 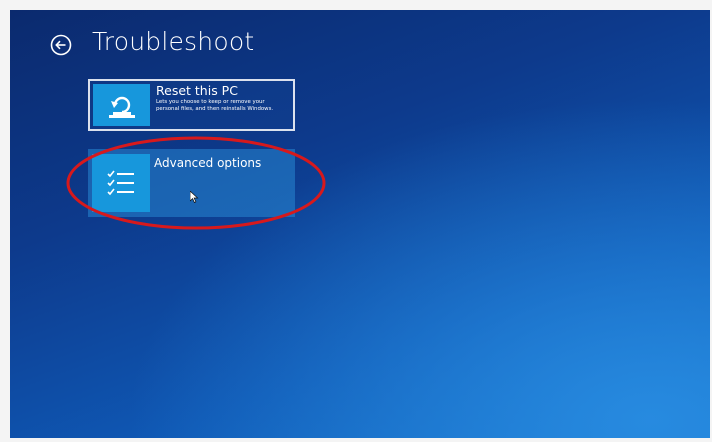 What do you see at coordinates (121, 105) in the screenshot?
I see `reset-pc-icon` at bounding box center [121, 105].